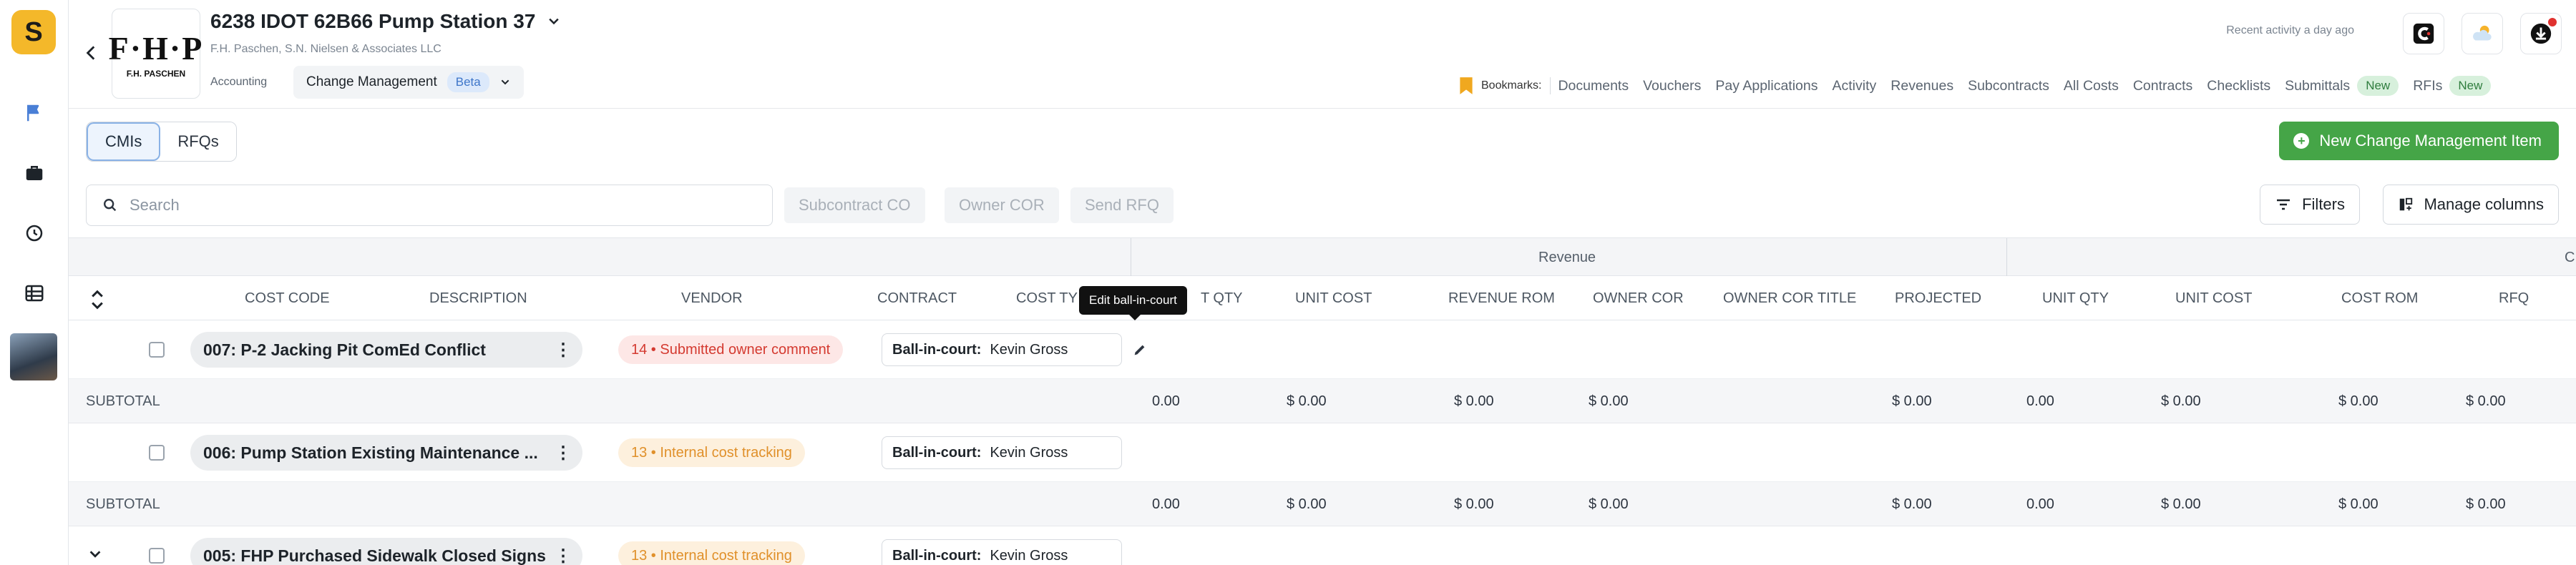 This screenshot has width=2576, height=565. I want to click on col-rfq: RFQ, so click(2514, 298).